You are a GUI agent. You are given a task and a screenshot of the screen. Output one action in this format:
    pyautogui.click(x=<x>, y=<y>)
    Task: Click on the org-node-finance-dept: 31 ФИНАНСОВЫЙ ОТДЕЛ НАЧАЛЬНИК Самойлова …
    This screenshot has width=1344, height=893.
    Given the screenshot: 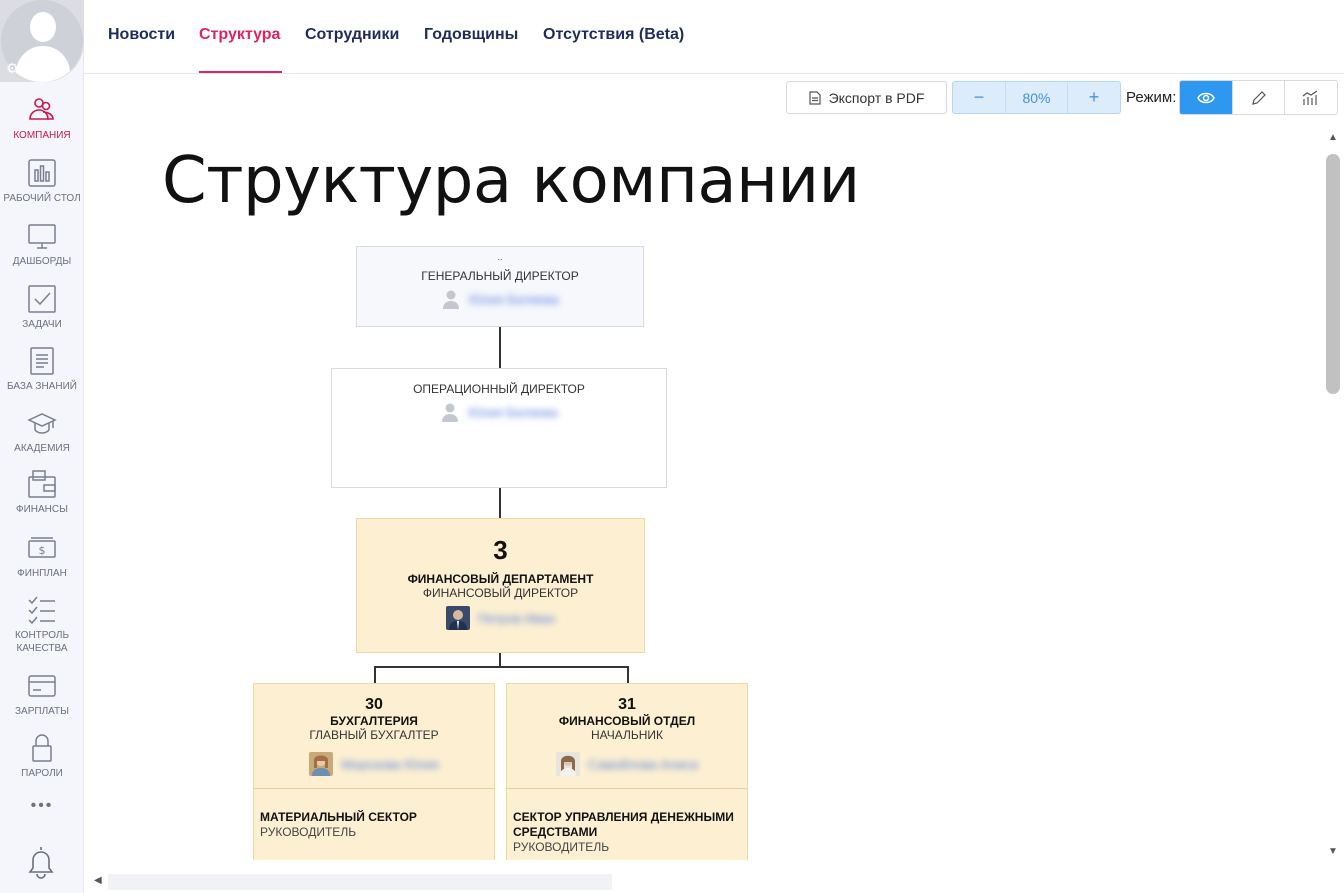 What is the action you would take?
    pyautogui.click(x=627, y=771)
    